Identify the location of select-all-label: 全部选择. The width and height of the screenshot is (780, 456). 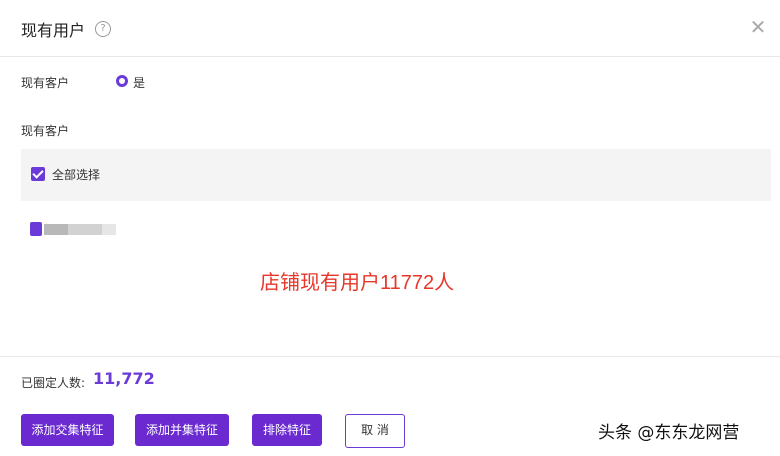
(76, 174).